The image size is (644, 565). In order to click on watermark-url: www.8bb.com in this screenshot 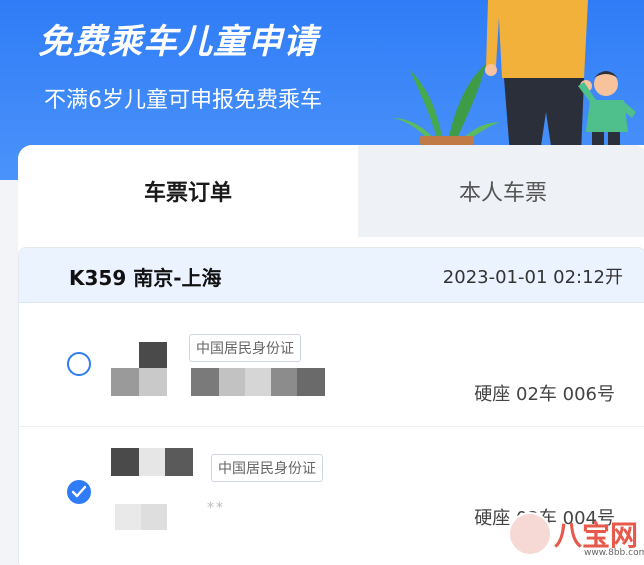, I will do `click(614, 553)`.